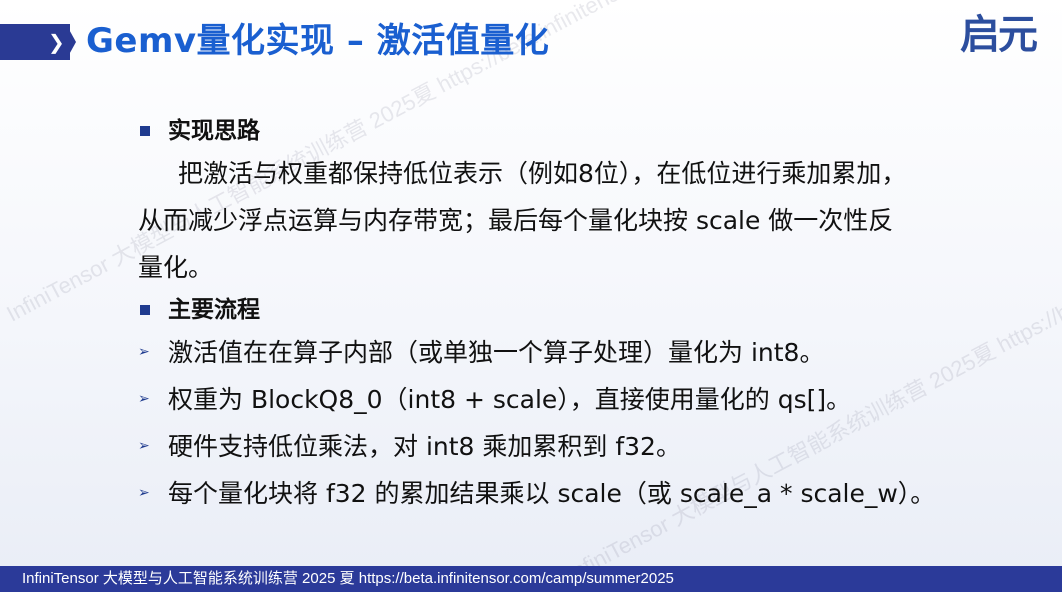 The image size is (1062, 592). Describe the element at coordinates (424, 446) in the screenshot. I see `list-item-text: 硬件支持低位乘法，对 int8 乘加累积到 f32。` at that location.